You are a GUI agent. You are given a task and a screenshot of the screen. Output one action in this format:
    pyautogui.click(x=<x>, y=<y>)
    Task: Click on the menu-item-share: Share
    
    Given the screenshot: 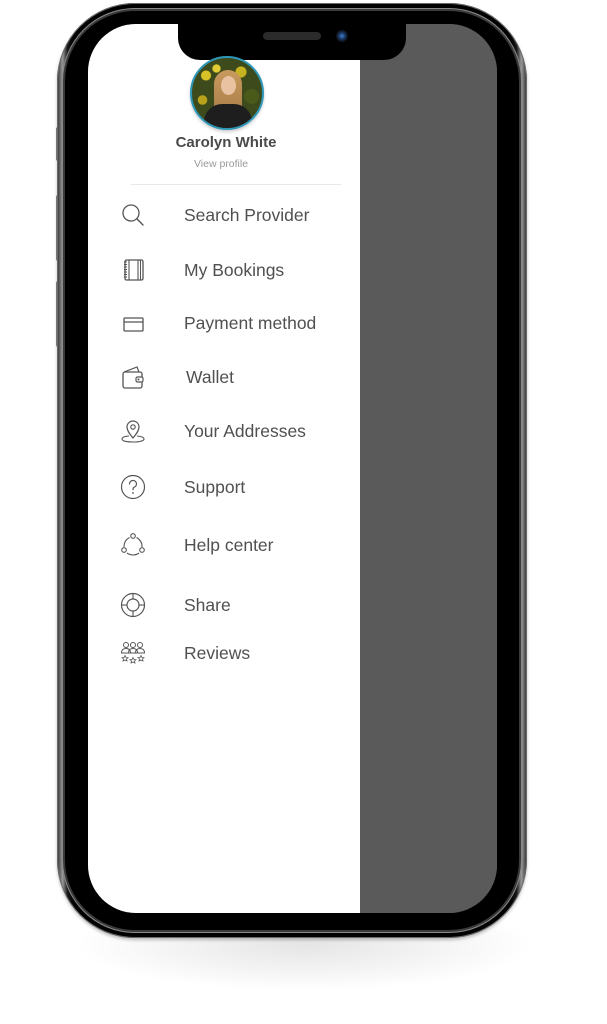 What is the action you would take?
    pyautogui.click(x=231, y=605)
    